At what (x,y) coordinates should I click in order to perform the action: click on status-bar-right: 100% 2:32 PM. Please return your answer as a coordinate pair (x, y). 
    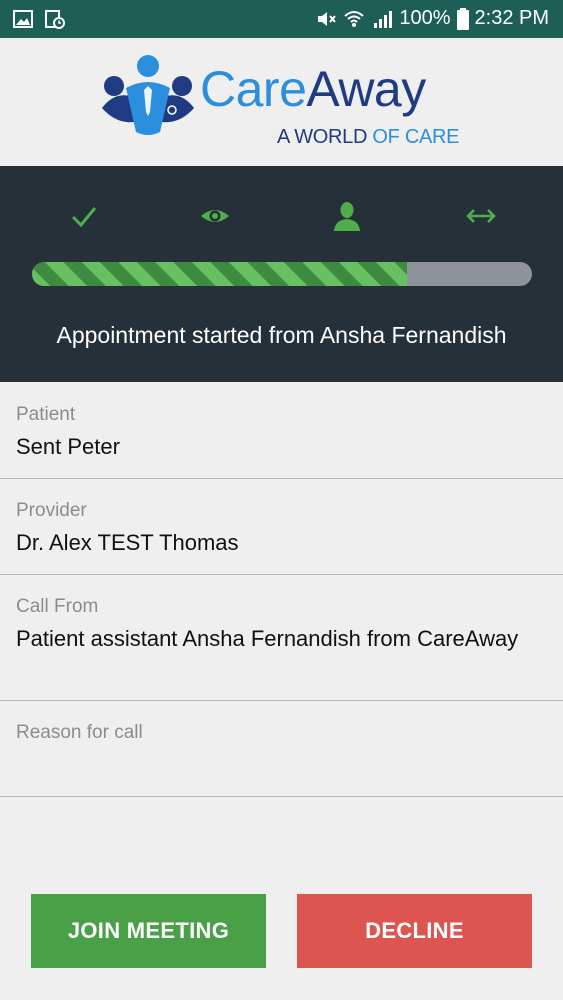
    Looking at the image, I should click on (432, 18).